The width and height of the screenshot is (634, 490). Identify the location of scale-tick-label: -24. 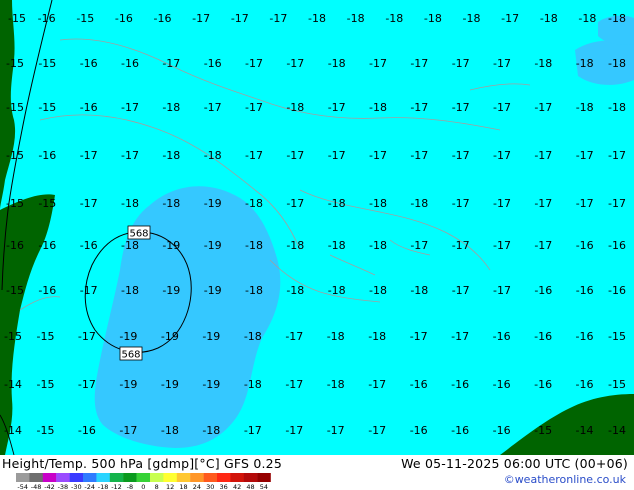
(89, 486).